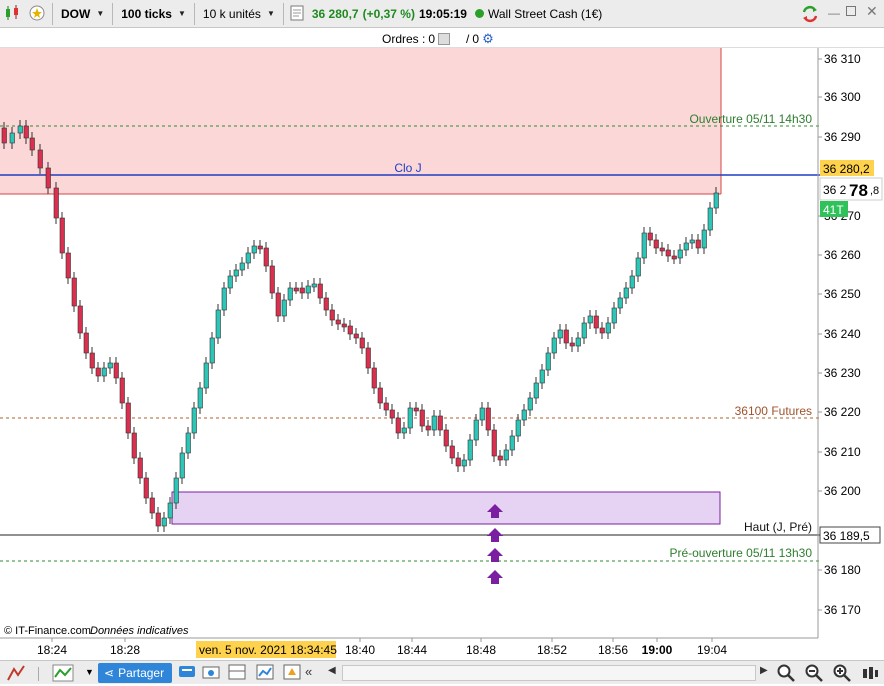 The image size is (884, 686). Describe the element at coordinates (360, 650) in the screenshot. I see `time-tick-label: 18:40` at that location.